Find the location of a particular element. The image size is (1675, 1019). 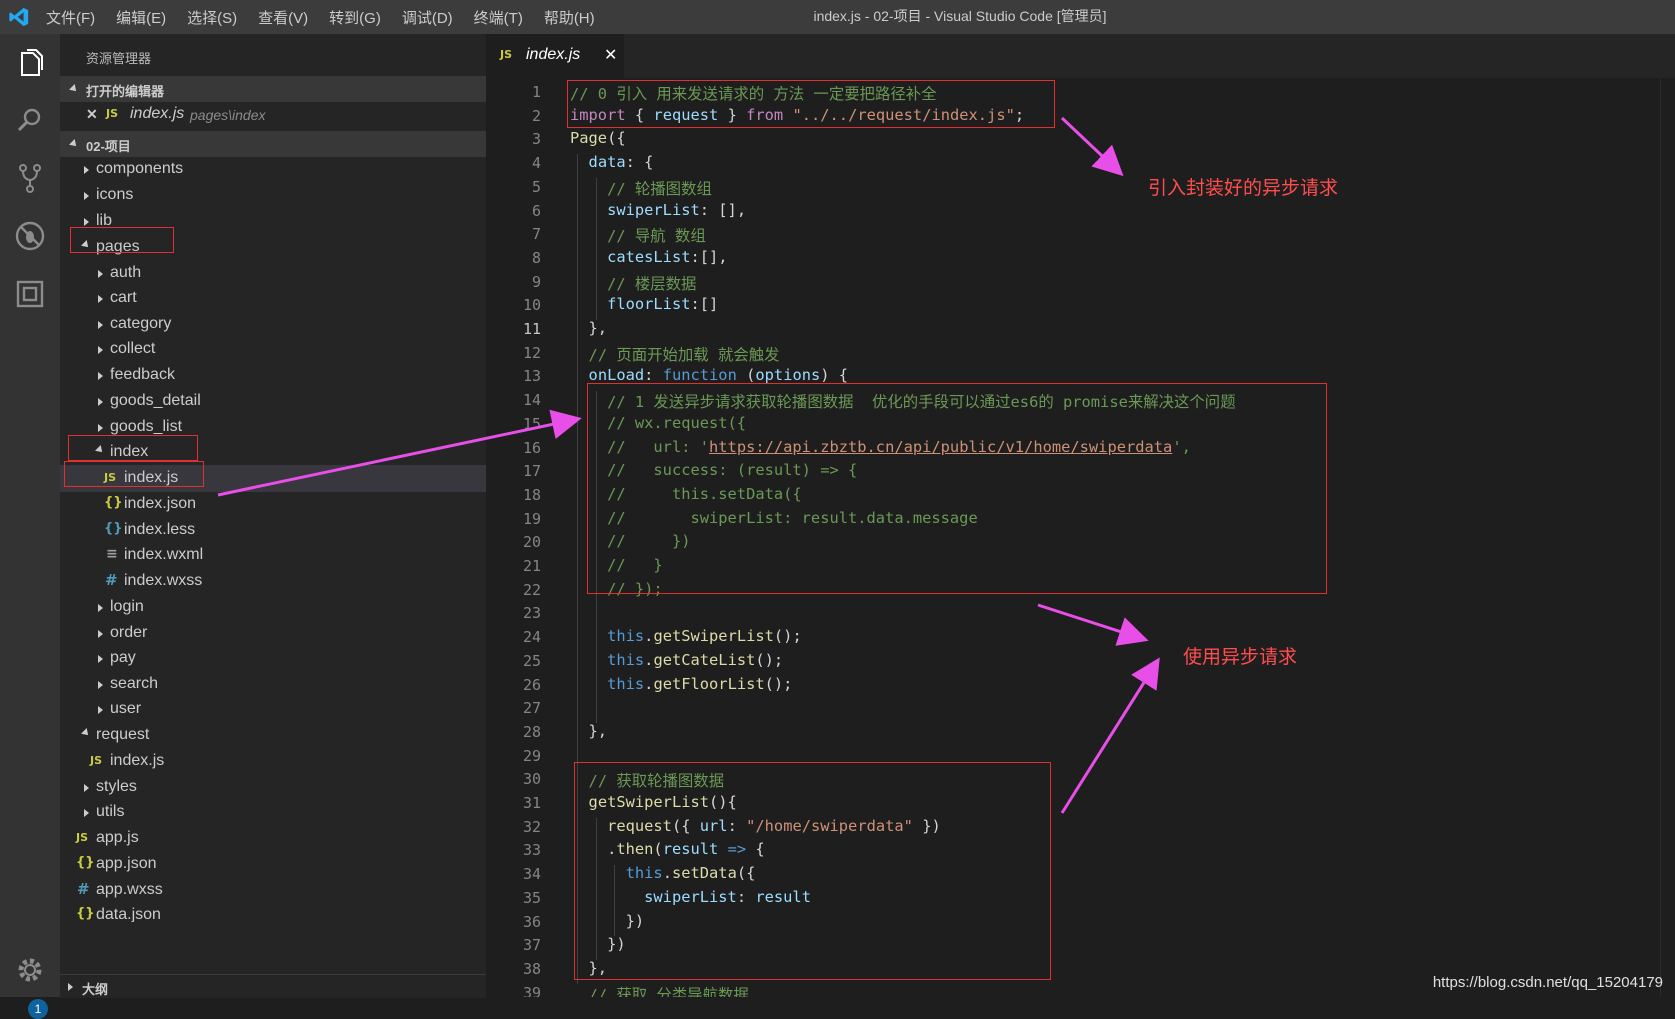

arrow-to-usage-note-from-method is located at coordinates (1110, 735).